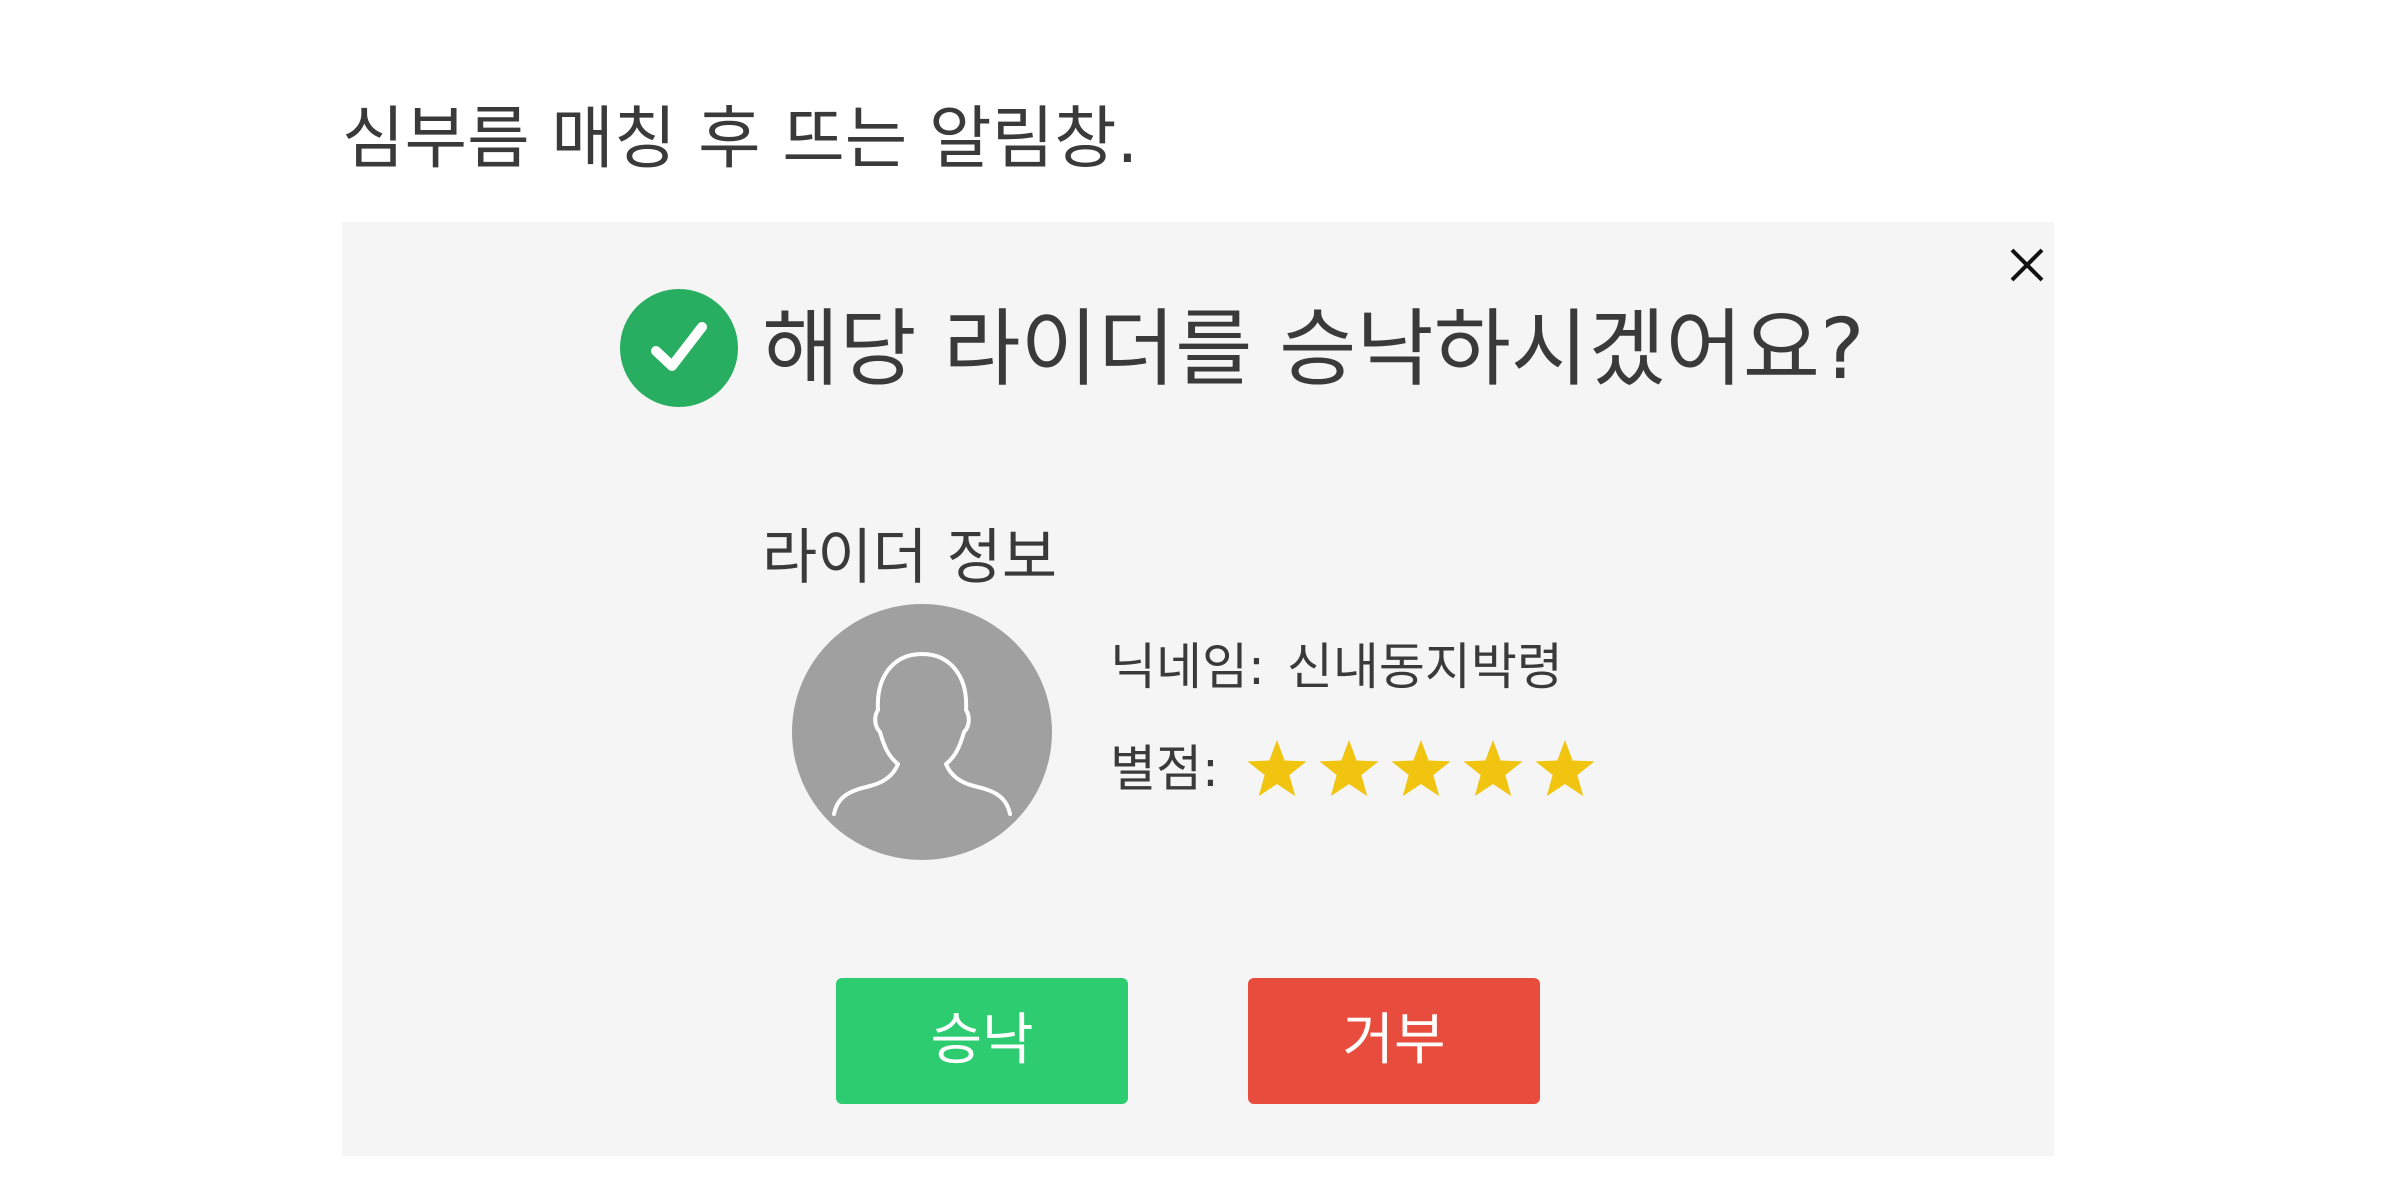 This screenshot has height=1200, width=2400. What do you see at coordinates (1187, 667) in the screenshot?
I see `nickname-label: 닉네임:` at bounding box center [1187, 667].